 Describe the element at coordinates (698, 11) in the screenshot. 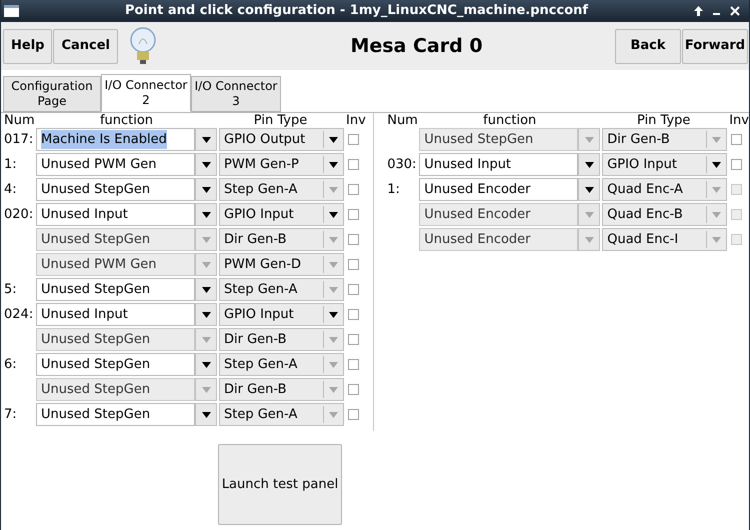

I see `maximize-icon` at that location.